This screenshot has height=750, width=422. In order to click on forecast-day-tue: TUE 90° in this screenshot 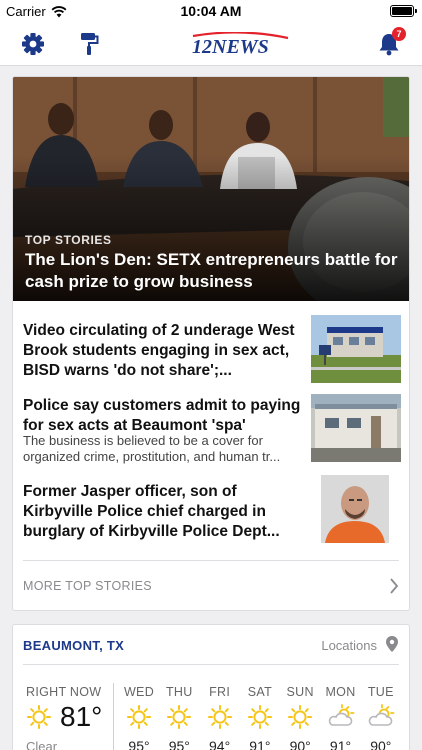, I will do `click(381, 717)`.